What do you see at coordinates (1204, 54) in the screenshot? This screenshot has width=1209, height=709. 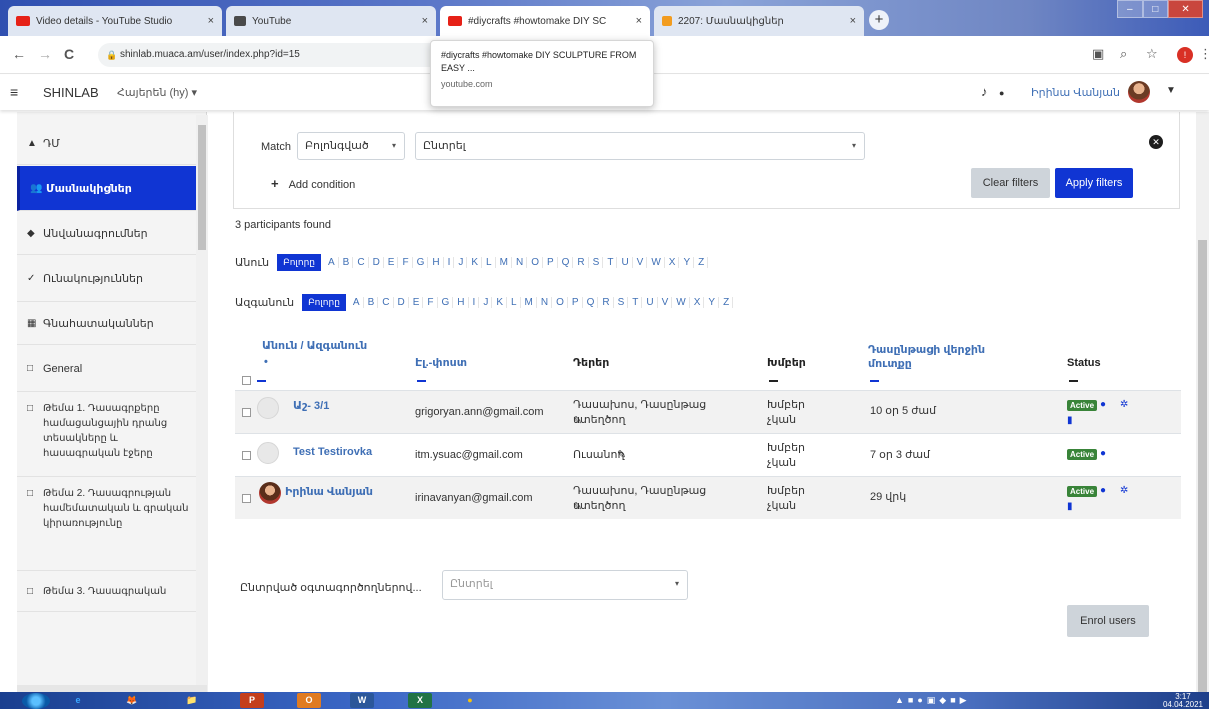 I see `browser-menu-icon: ⋮` at bounding box center [1204, 54].